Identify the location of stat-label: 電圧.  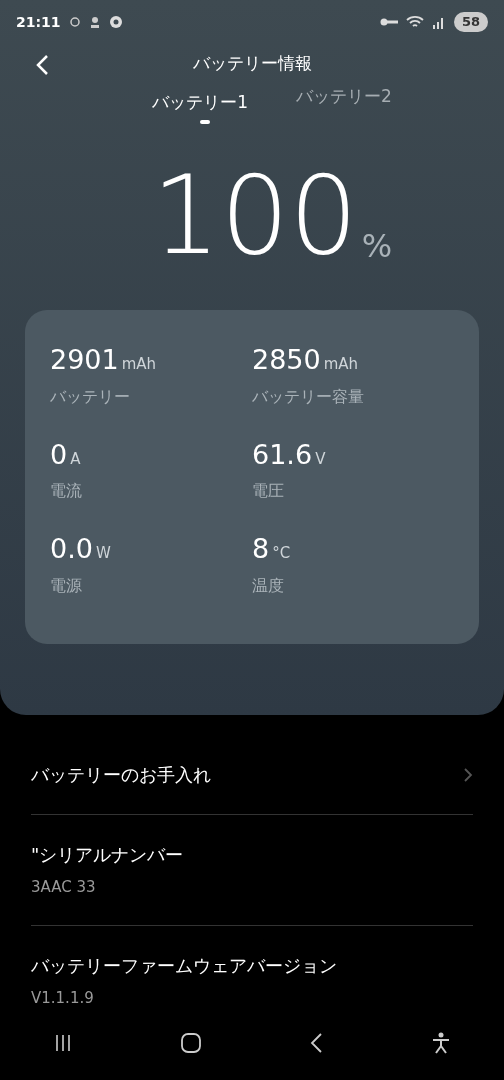
(268, 491).